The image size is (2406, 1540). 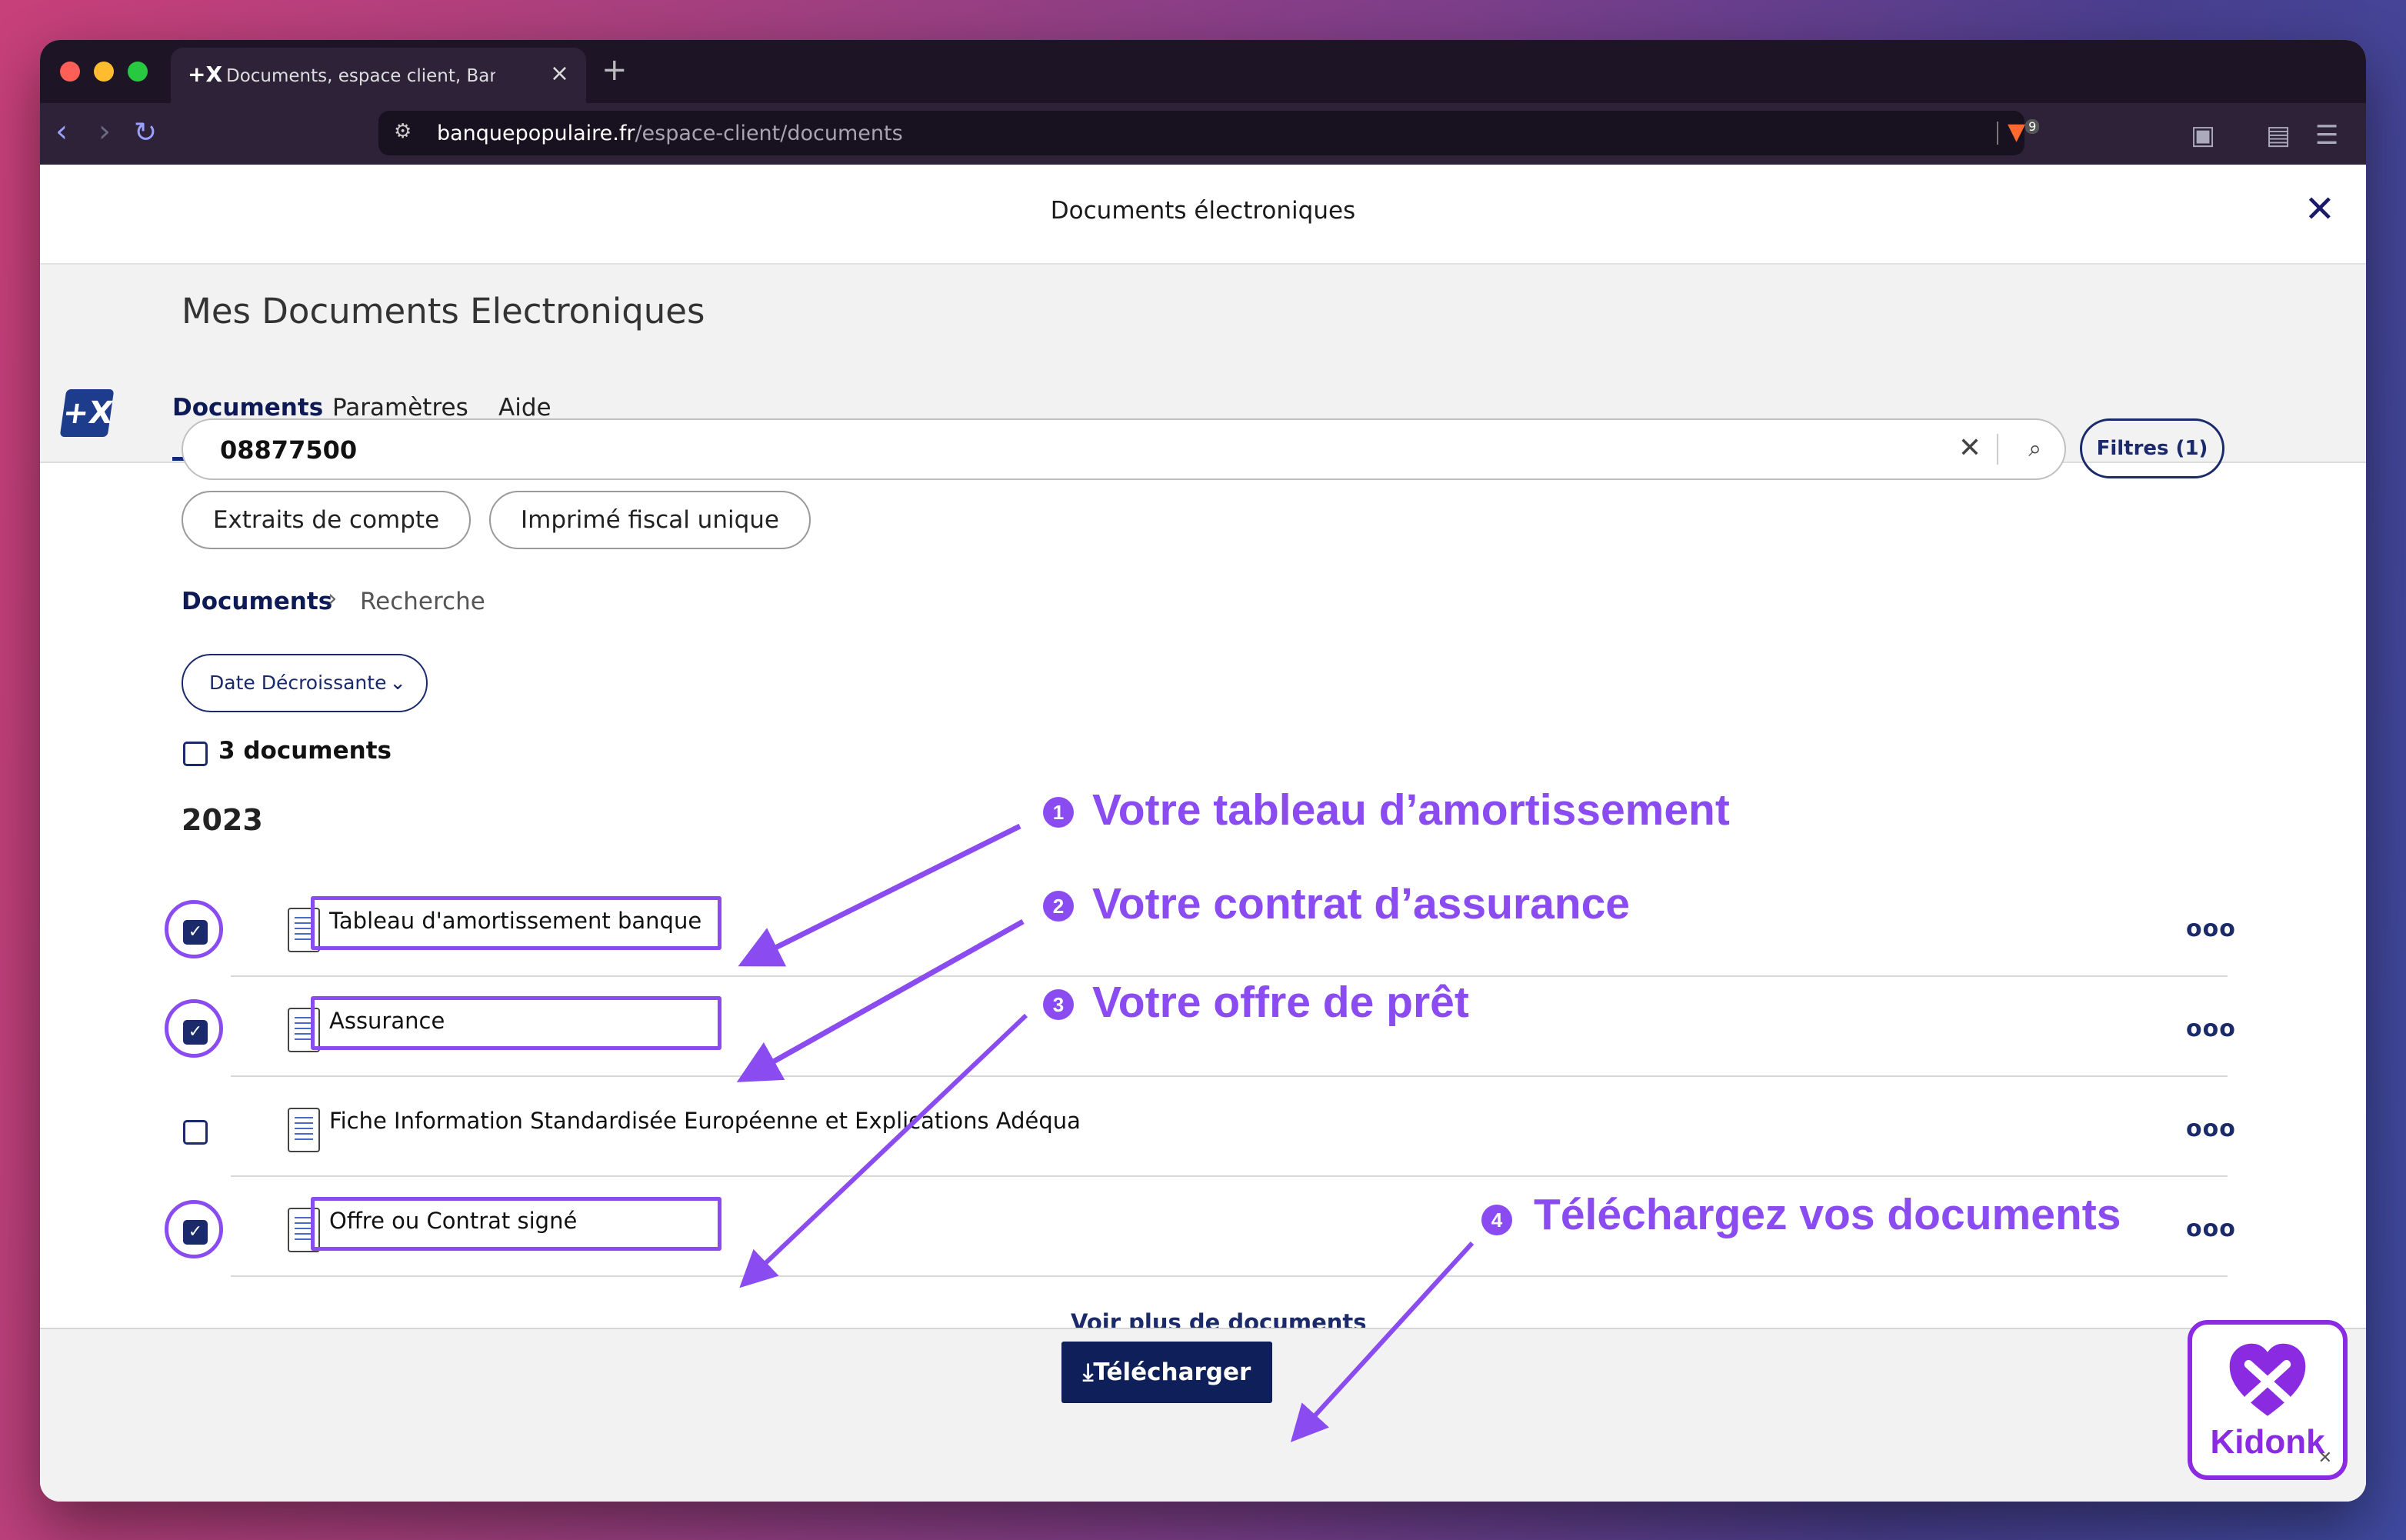 What do you see at coordinates (1105, 1132) in the screenshot?
I see `annotation-arrows` at bounding box center [1105, 1132].